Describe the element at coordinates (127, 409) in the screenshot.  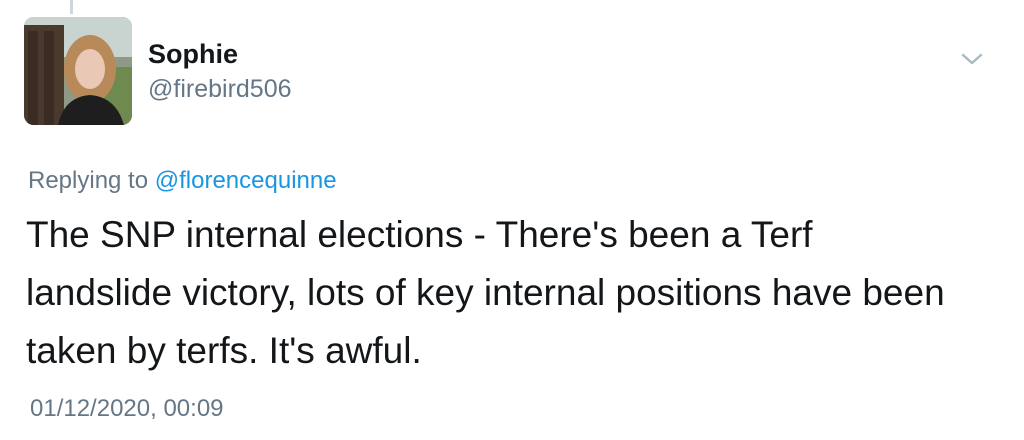
I see `tweet-timestamp: 01/12/2020, 00:09` at that location.